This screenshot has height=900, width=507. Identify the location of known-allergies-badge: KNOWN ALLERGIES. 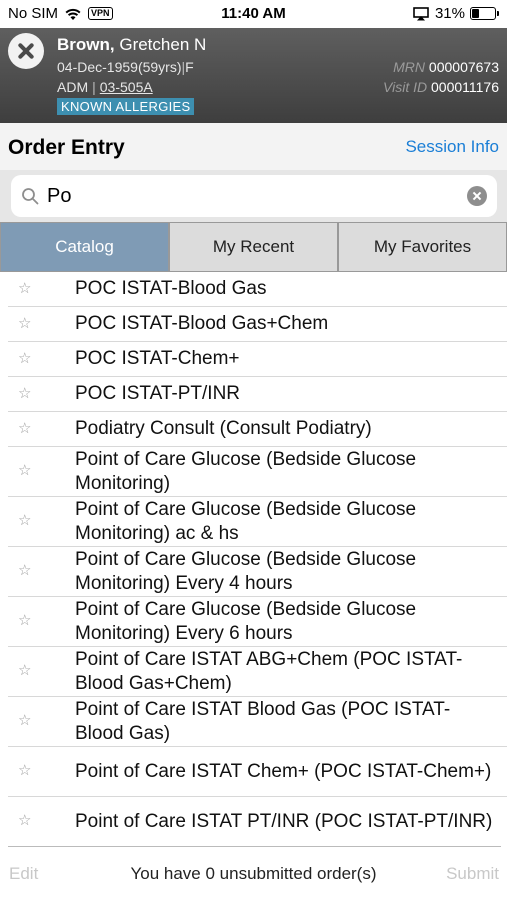
(126, 106).